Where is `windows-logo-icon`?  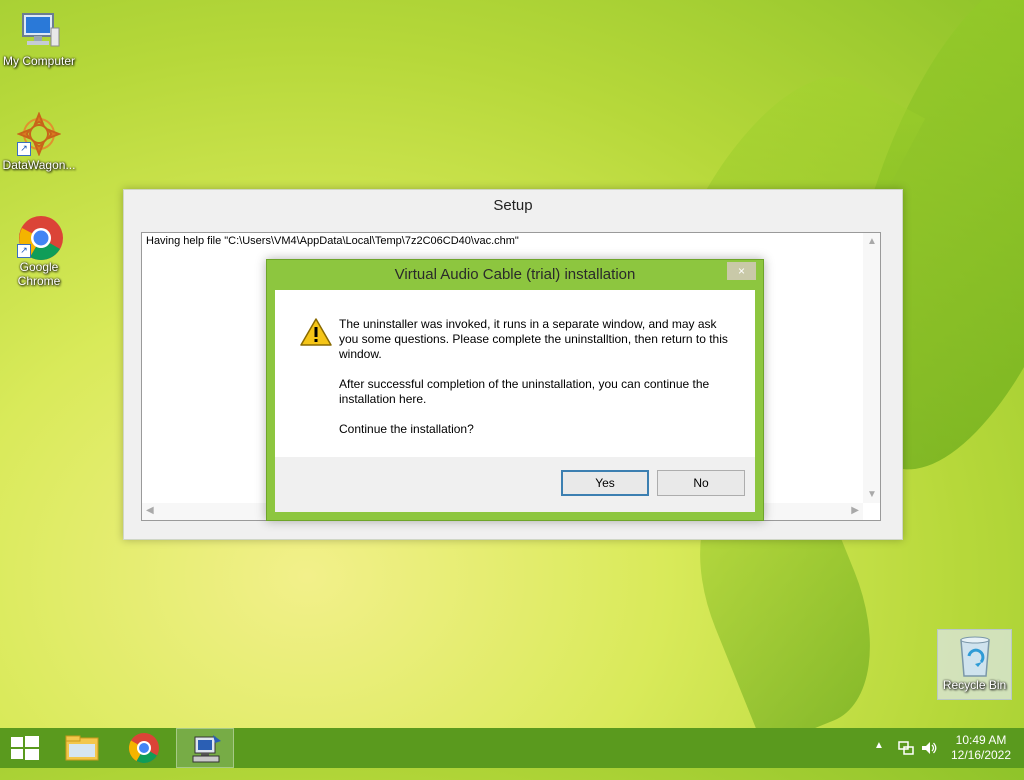 windows-logo-icon is located at coordinates (25, 748).